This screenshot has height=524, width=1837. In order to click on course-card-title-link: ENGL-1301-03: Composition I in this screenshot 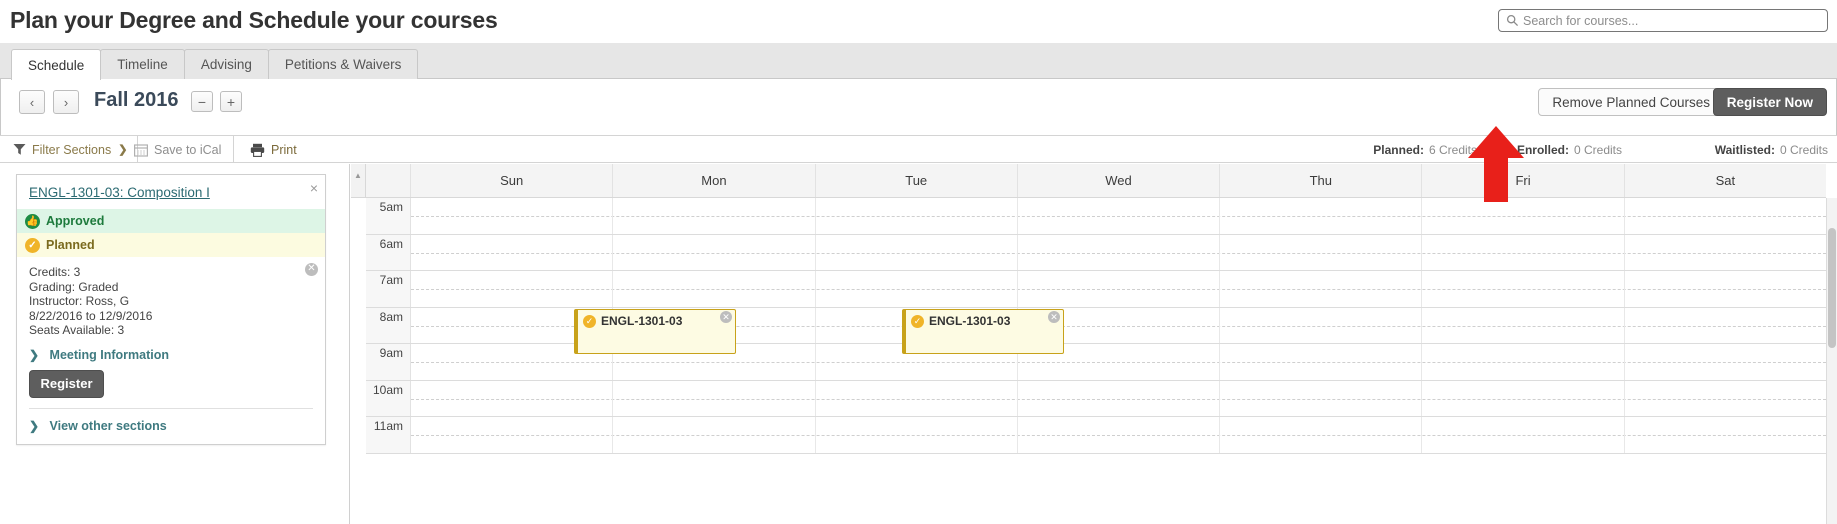, I will do `click(119, 192)`.